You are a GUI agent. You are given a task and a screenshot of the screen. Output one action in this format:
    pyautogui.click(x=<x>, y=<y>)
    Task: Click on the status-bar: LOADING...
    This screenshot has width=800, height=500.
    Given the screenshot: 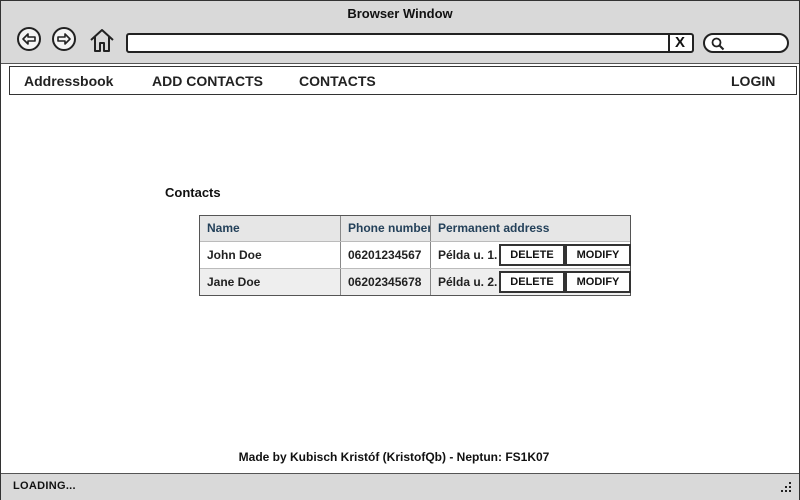 What is the action you would take?
    pyautogui.click(x=400, y=486)
    